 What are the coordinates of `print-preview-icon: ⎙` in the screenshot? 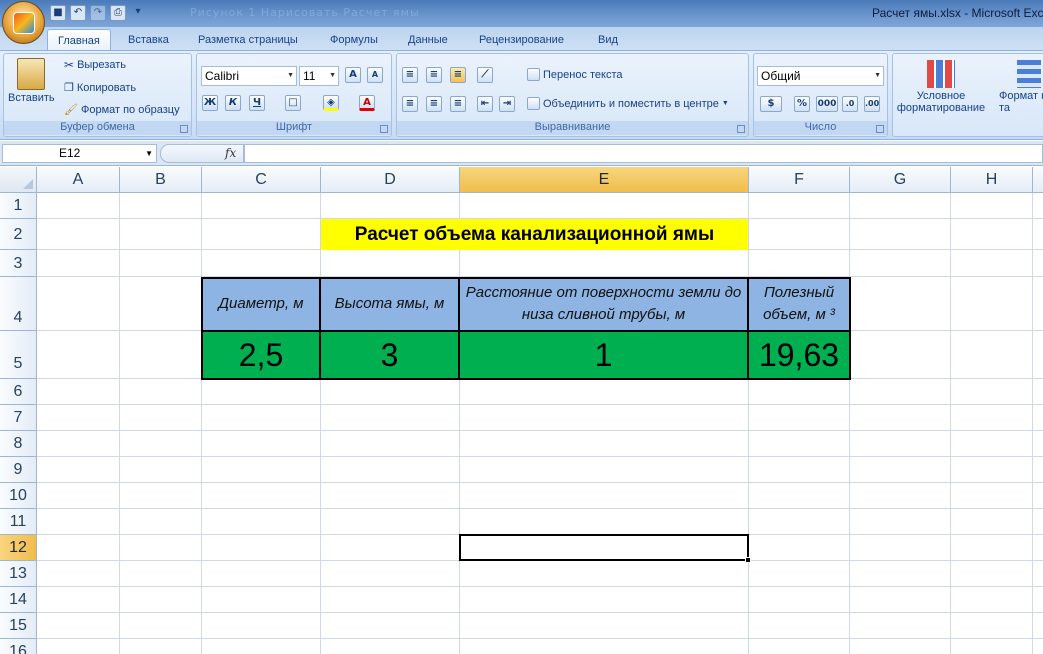 It's located at (118, 13).